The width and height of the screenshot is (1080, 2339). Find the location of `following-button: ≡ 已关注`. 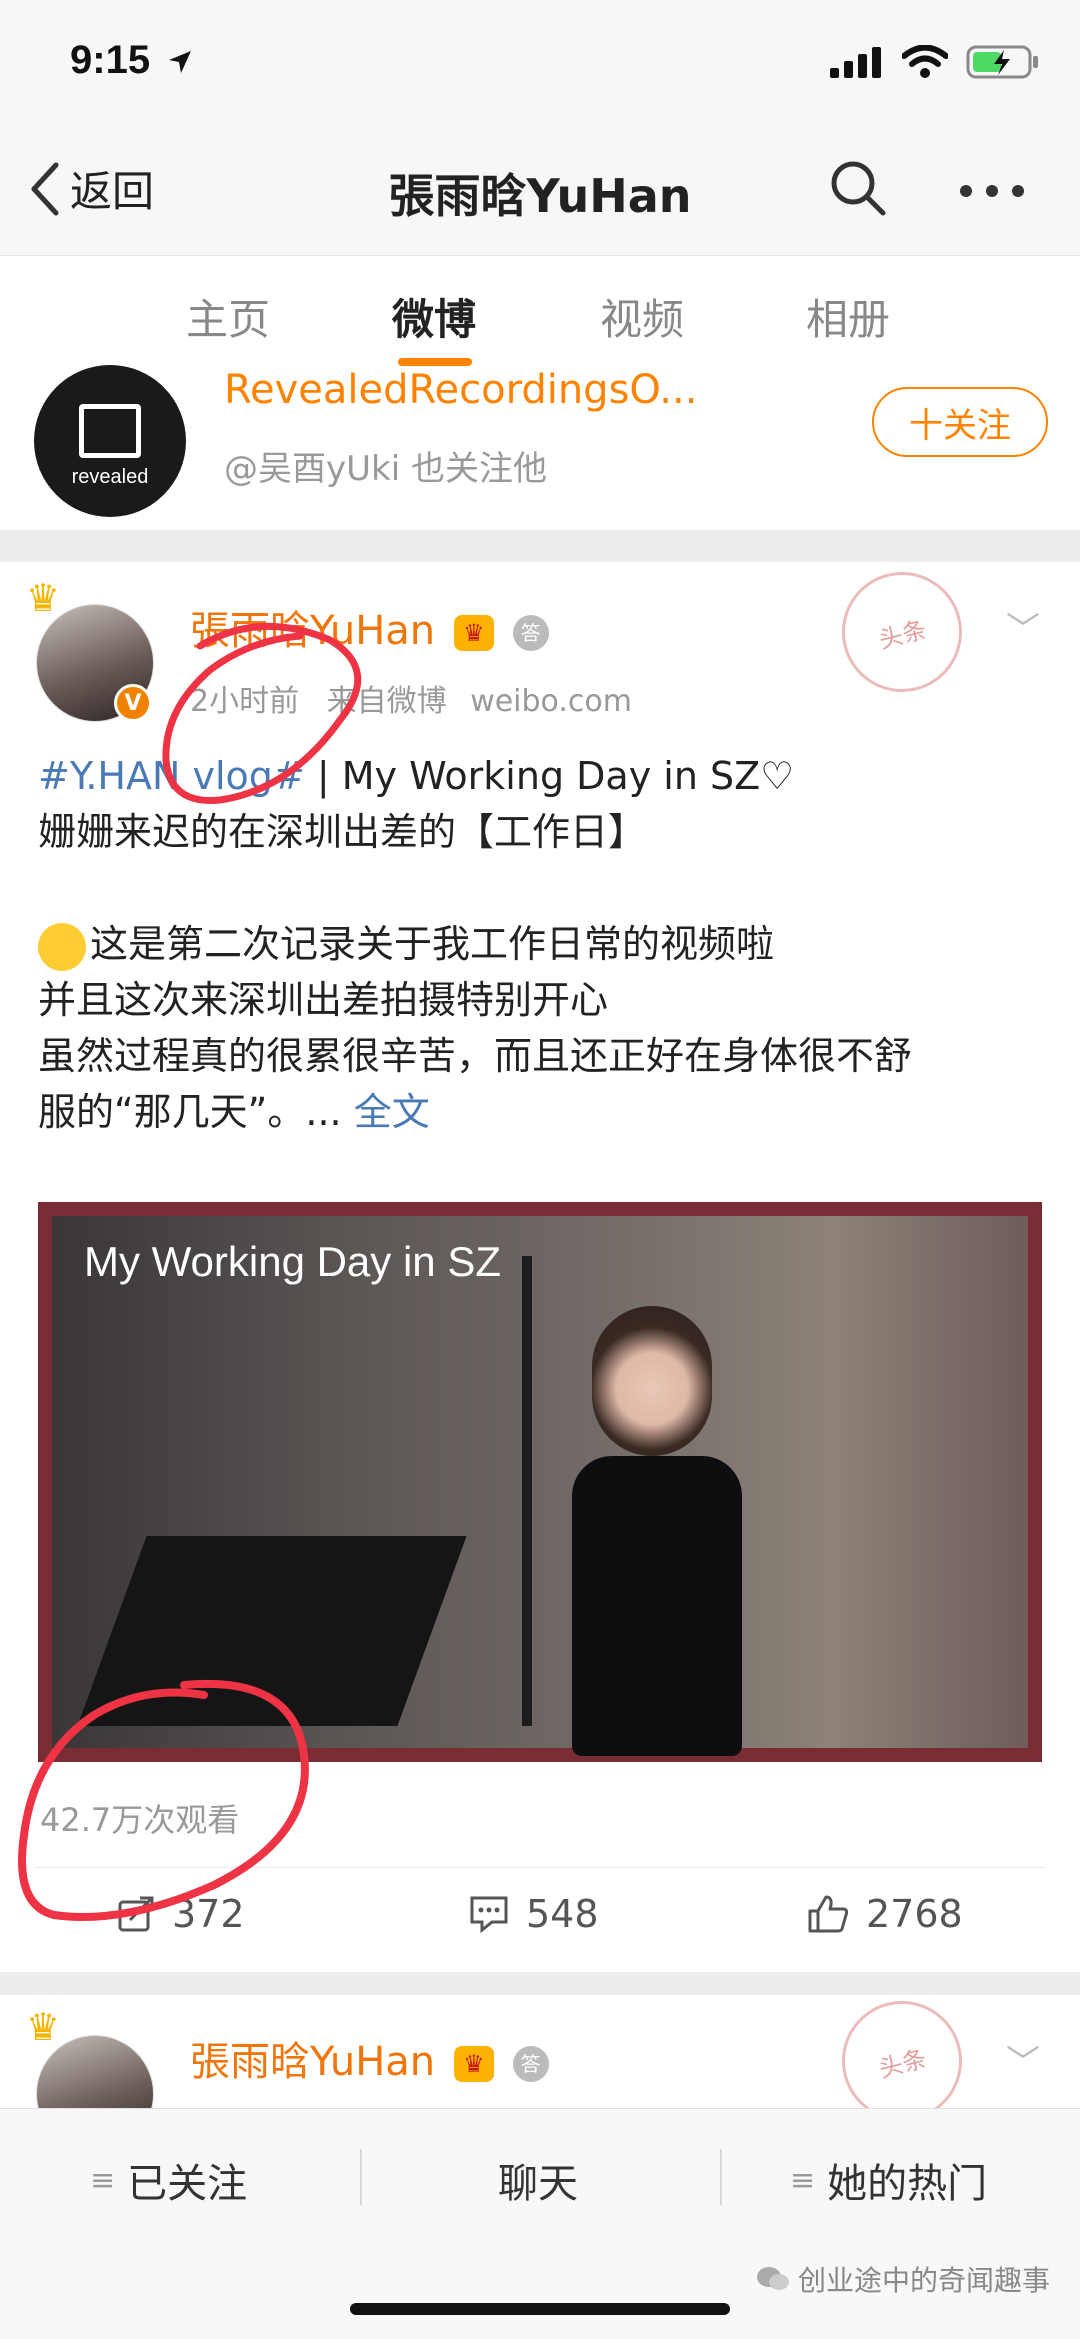

following-button: ≡ 已关注 is located at coordinates (168, 2180).